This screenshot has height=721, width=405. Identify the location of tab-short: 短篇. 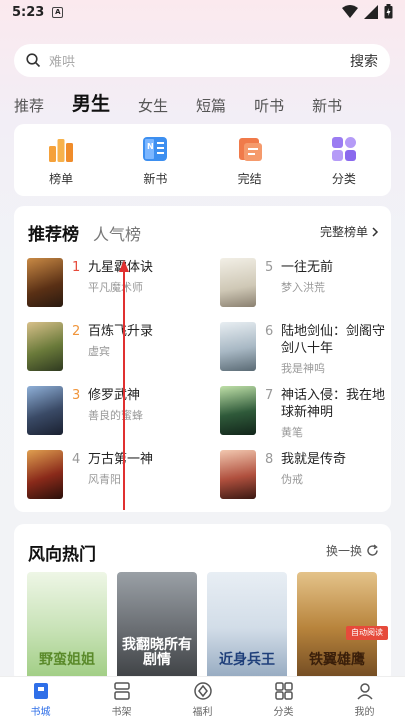
(211, 105).